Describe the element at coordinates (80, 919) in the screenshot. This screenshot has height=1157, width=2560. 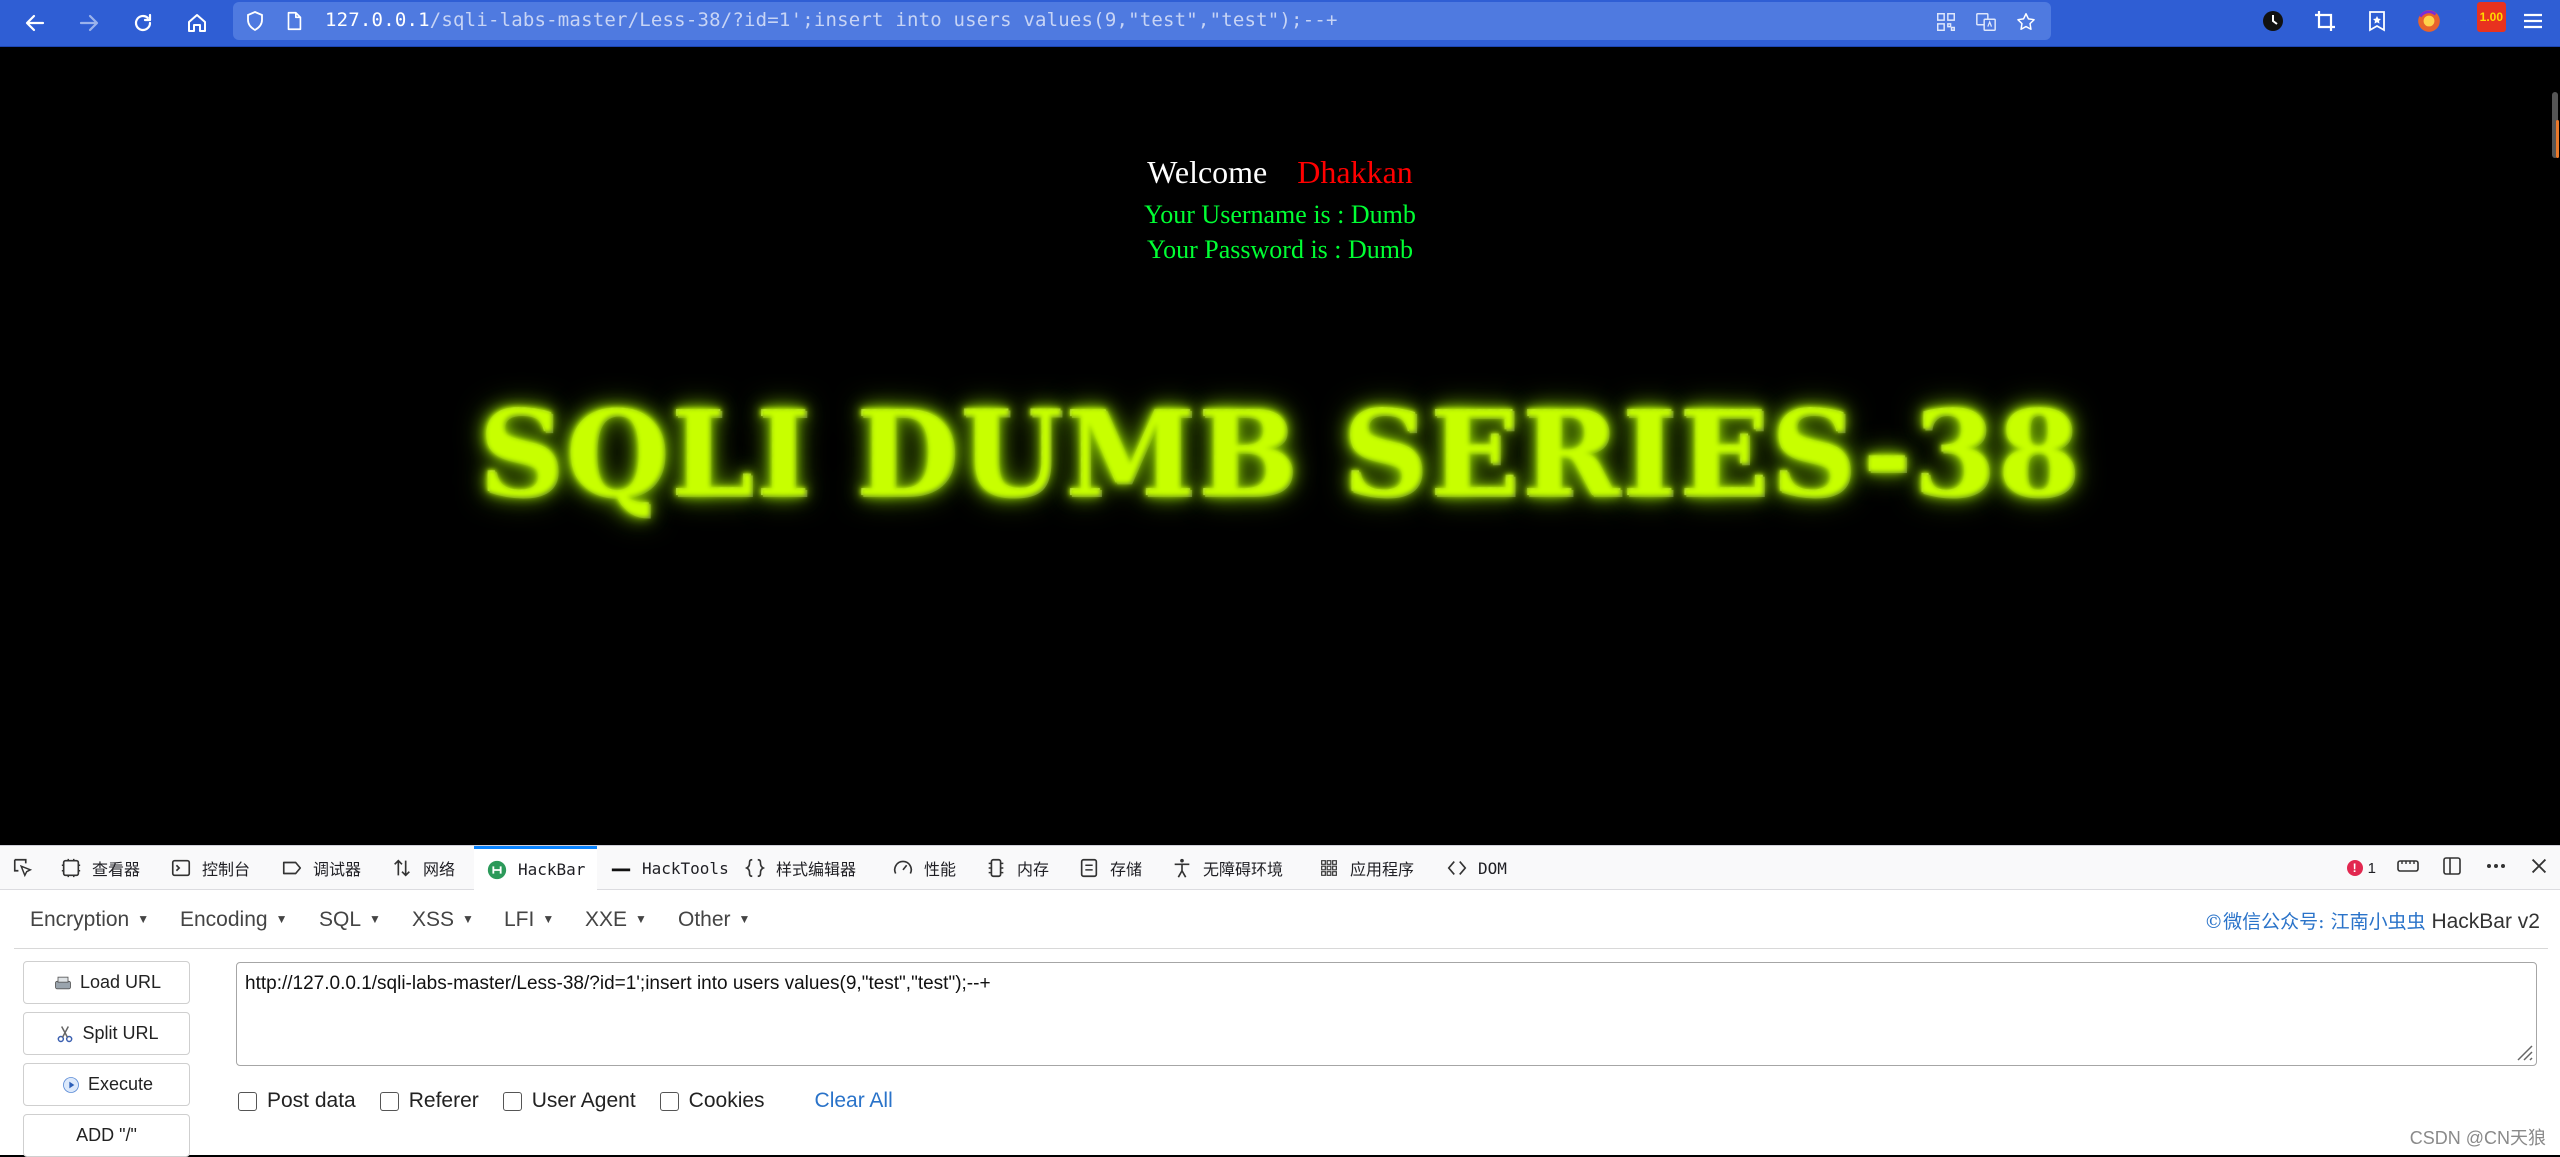
I see `menu-encryption-label: Encryption` at that location.